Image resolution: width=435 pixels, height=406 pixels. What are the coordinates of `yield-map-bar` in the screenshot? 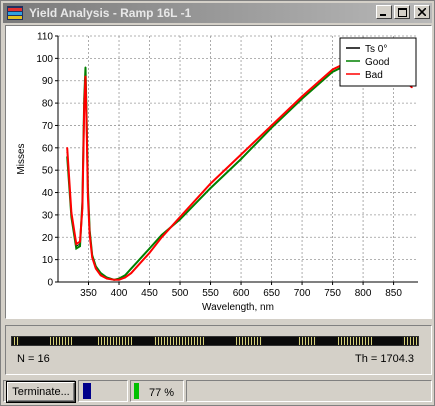 It's located at (215, 341).